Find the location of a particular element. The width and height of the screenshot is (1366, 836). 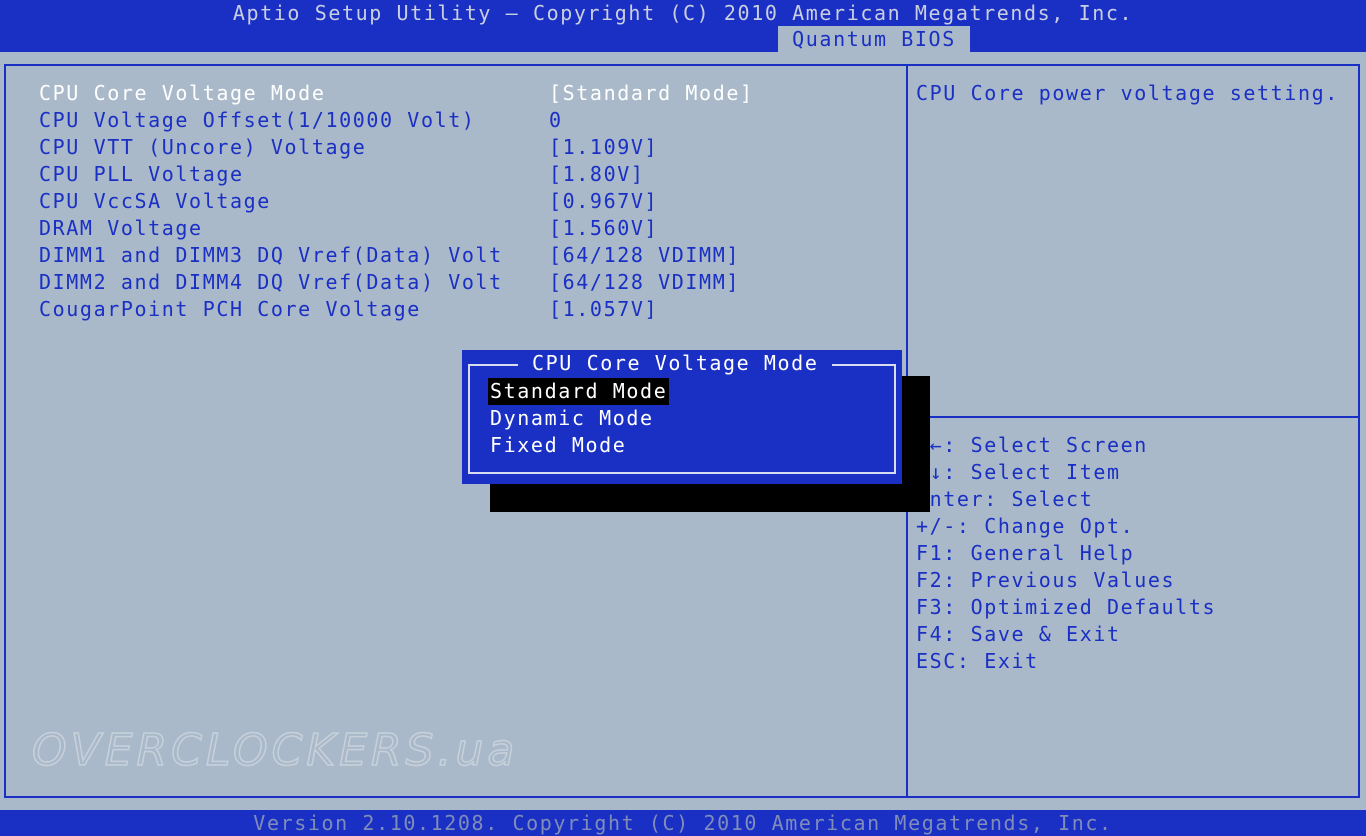

option-dynamic-mode: Dynamic Mode is located at coordinates (572, 418).